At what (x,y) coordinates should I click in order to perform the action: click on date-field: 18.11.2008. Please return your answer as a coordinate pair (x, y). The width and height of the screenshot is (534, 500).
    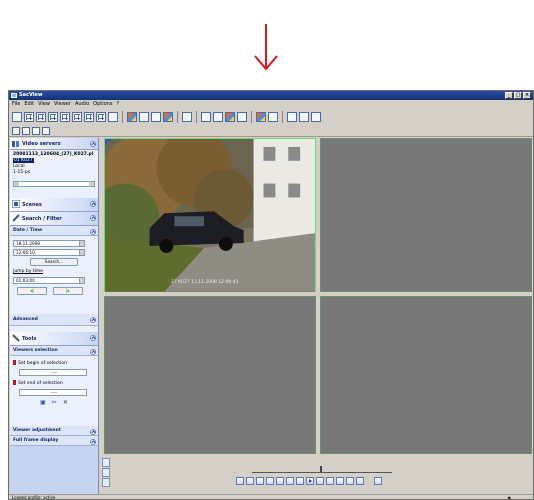
    Looking at the image, I should click on (49, 243).